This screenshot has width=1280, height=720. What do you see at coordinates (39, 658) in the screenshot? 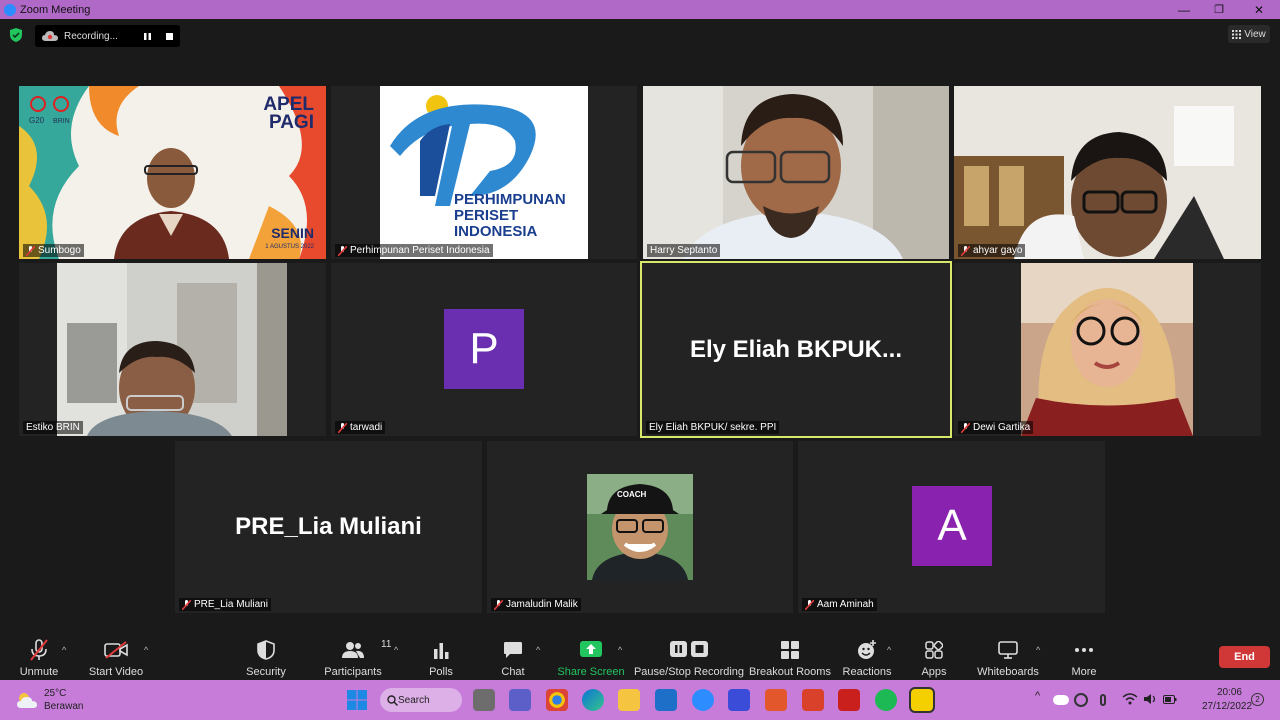
I see `unmute-button: Unmute` at bounding box center [39, 658].